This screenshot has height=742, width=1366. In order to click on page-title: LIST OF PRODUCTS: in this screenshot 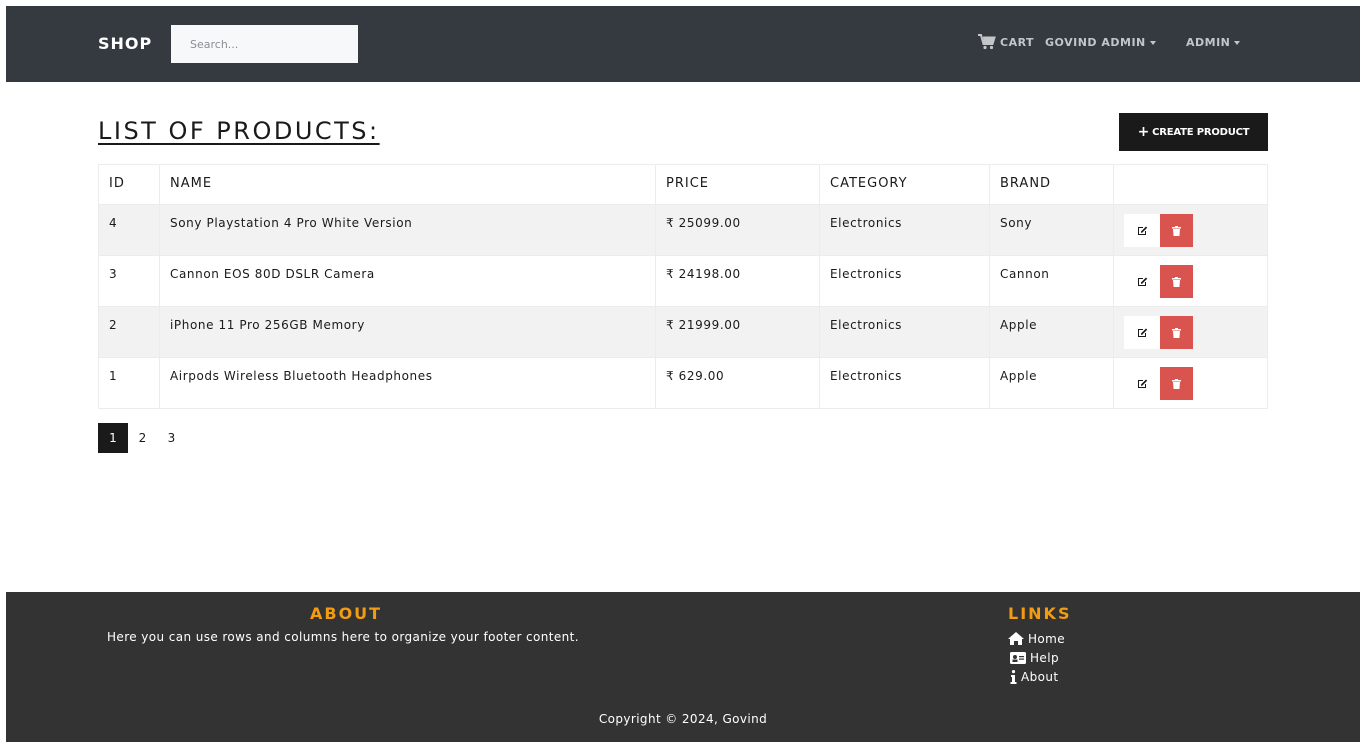, I will do `click(239, 131)`.